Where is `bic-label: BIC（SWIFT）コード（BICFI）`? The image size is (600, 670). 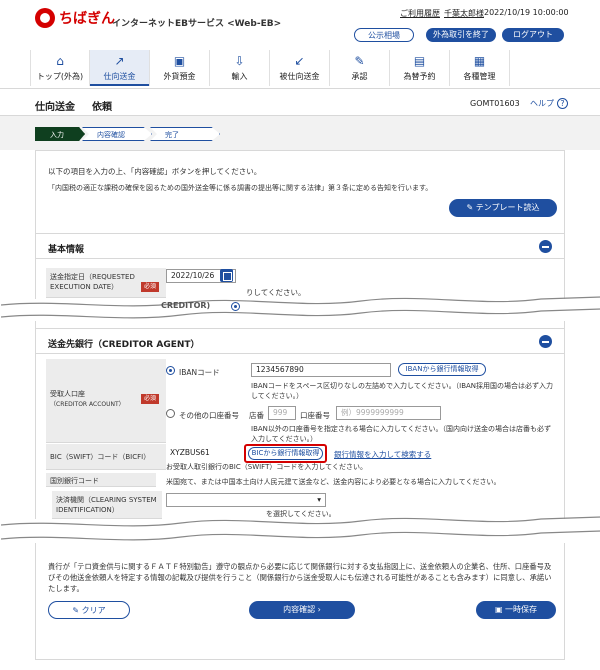
bic-label: BIC（SWIFT）コード（BICFI） is located at coordinates (106, 457).